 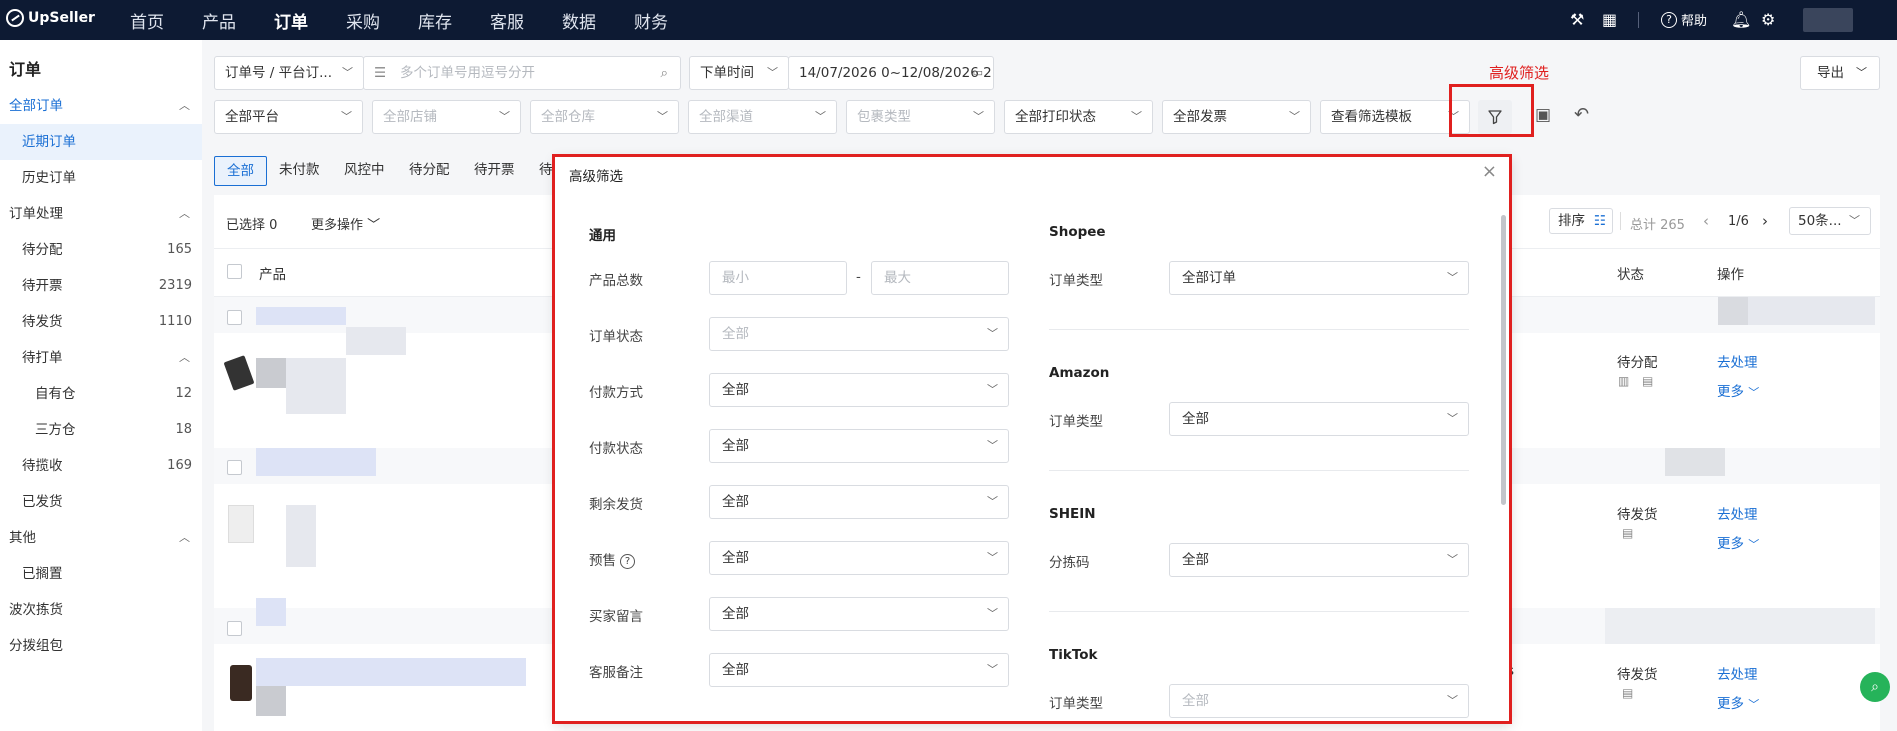 What do you see at coordinates (1543, 115) in the screenshot?
I see `save-icon: ▣` at bounding box center [1543, 115].